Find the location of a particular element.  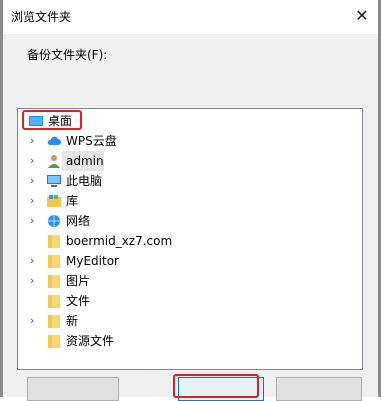

tree-item-folder: boermid_xz7.com is located at coordinates (190, 241).